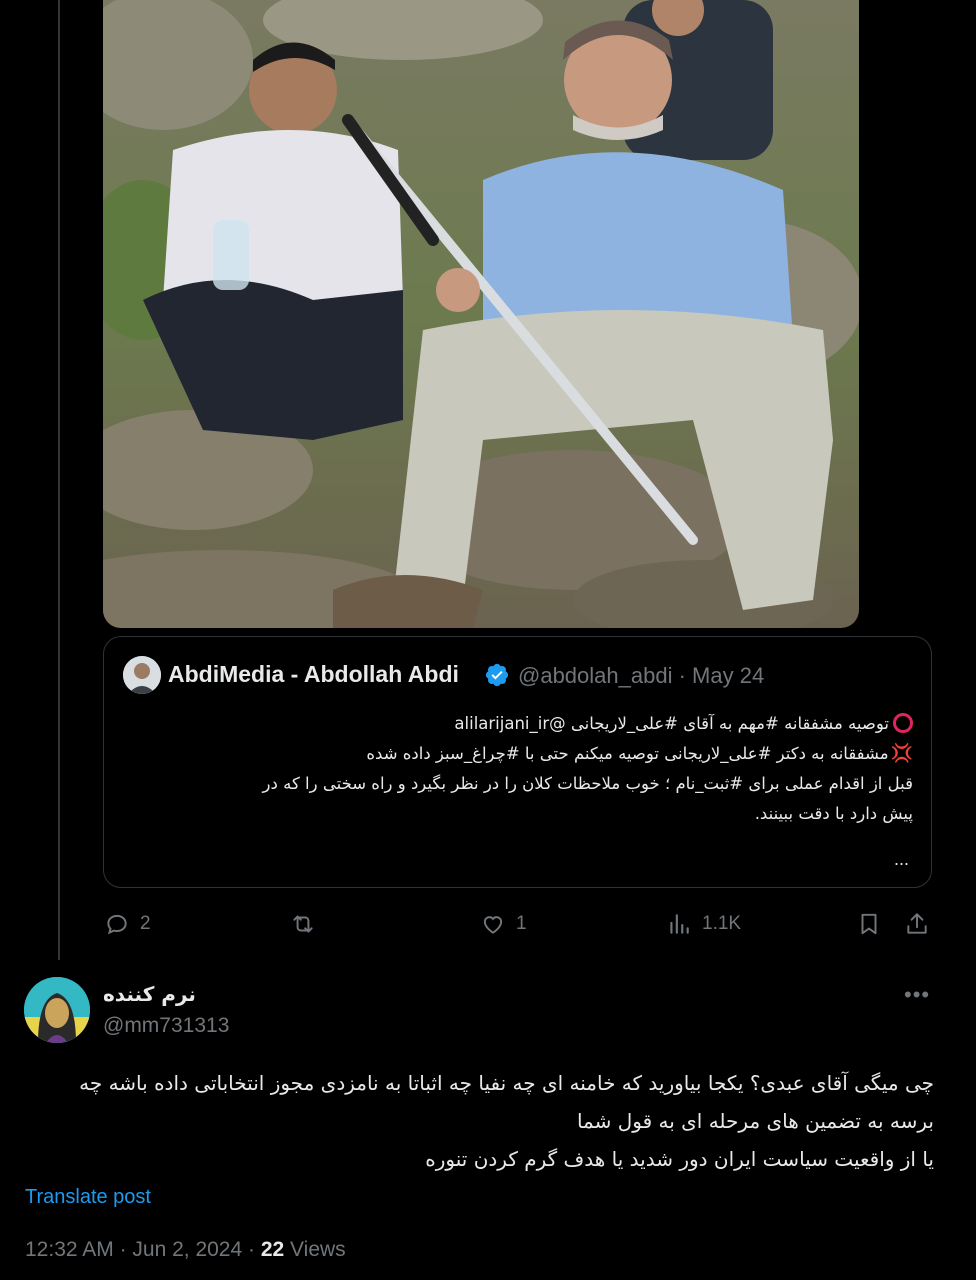 This screenshot has height=1280, width=976. Describe the element at coordinates (303, 924) in the screenshot. I see `repost-icon` at that location.